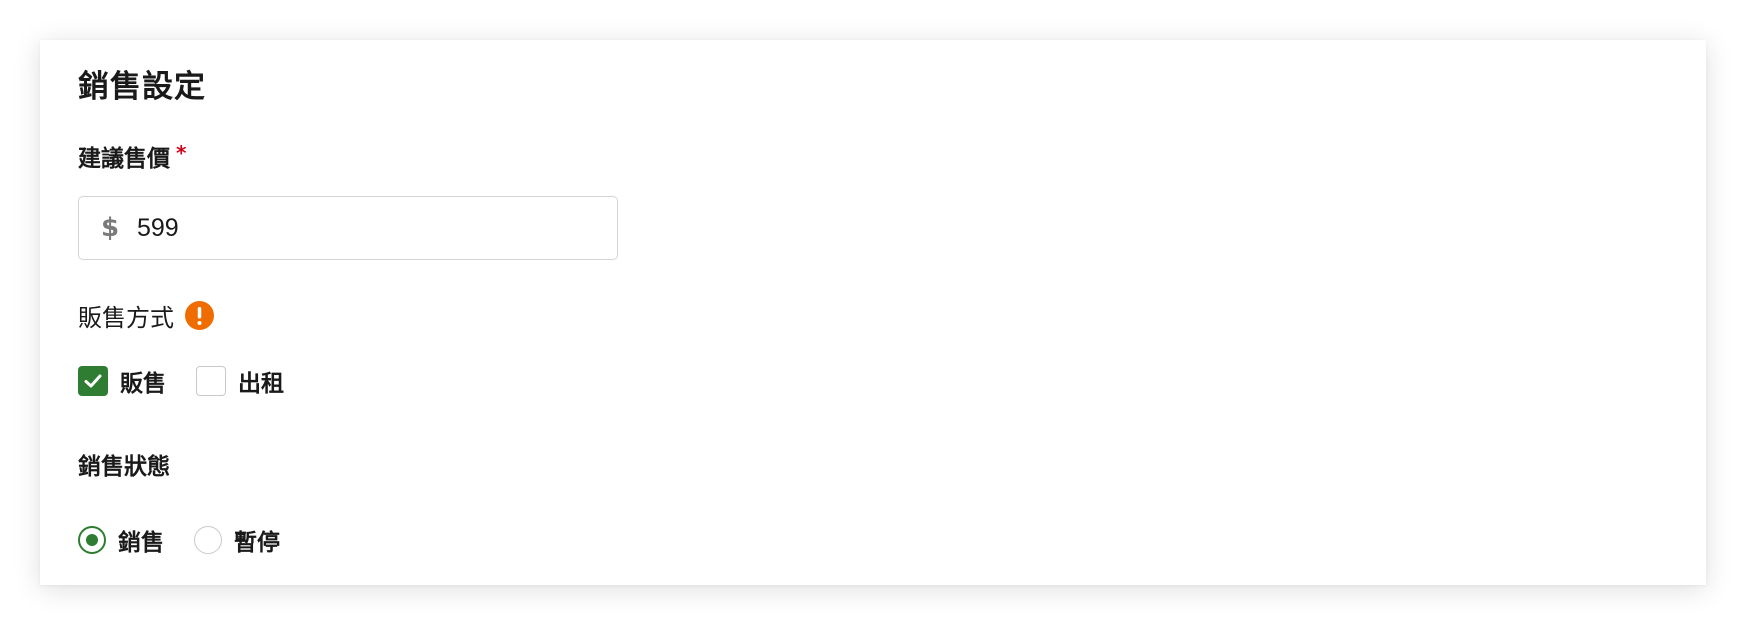 This screenshot has width=1746, height=626. I want to click on sell-checkbox, so click(93, 381).